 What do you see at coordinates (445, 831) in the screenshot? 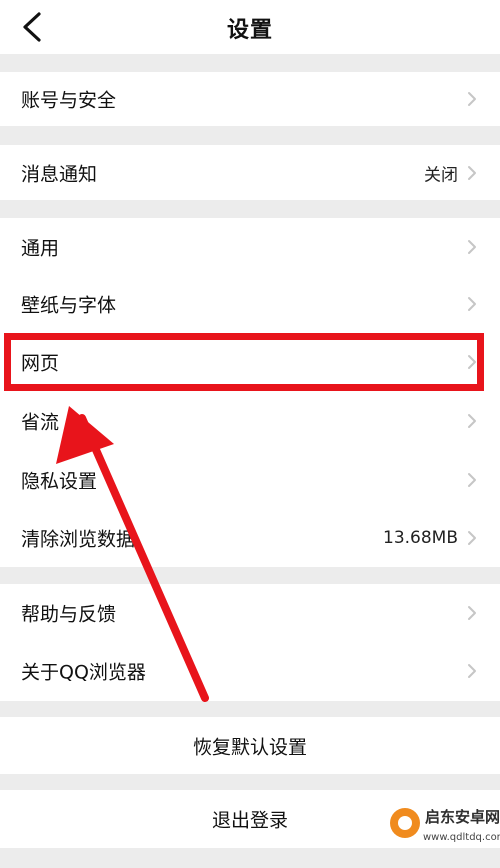
I see `site-watermark: 启东安卓网 www.qdltdq.com` at bounding box center [445, 831].